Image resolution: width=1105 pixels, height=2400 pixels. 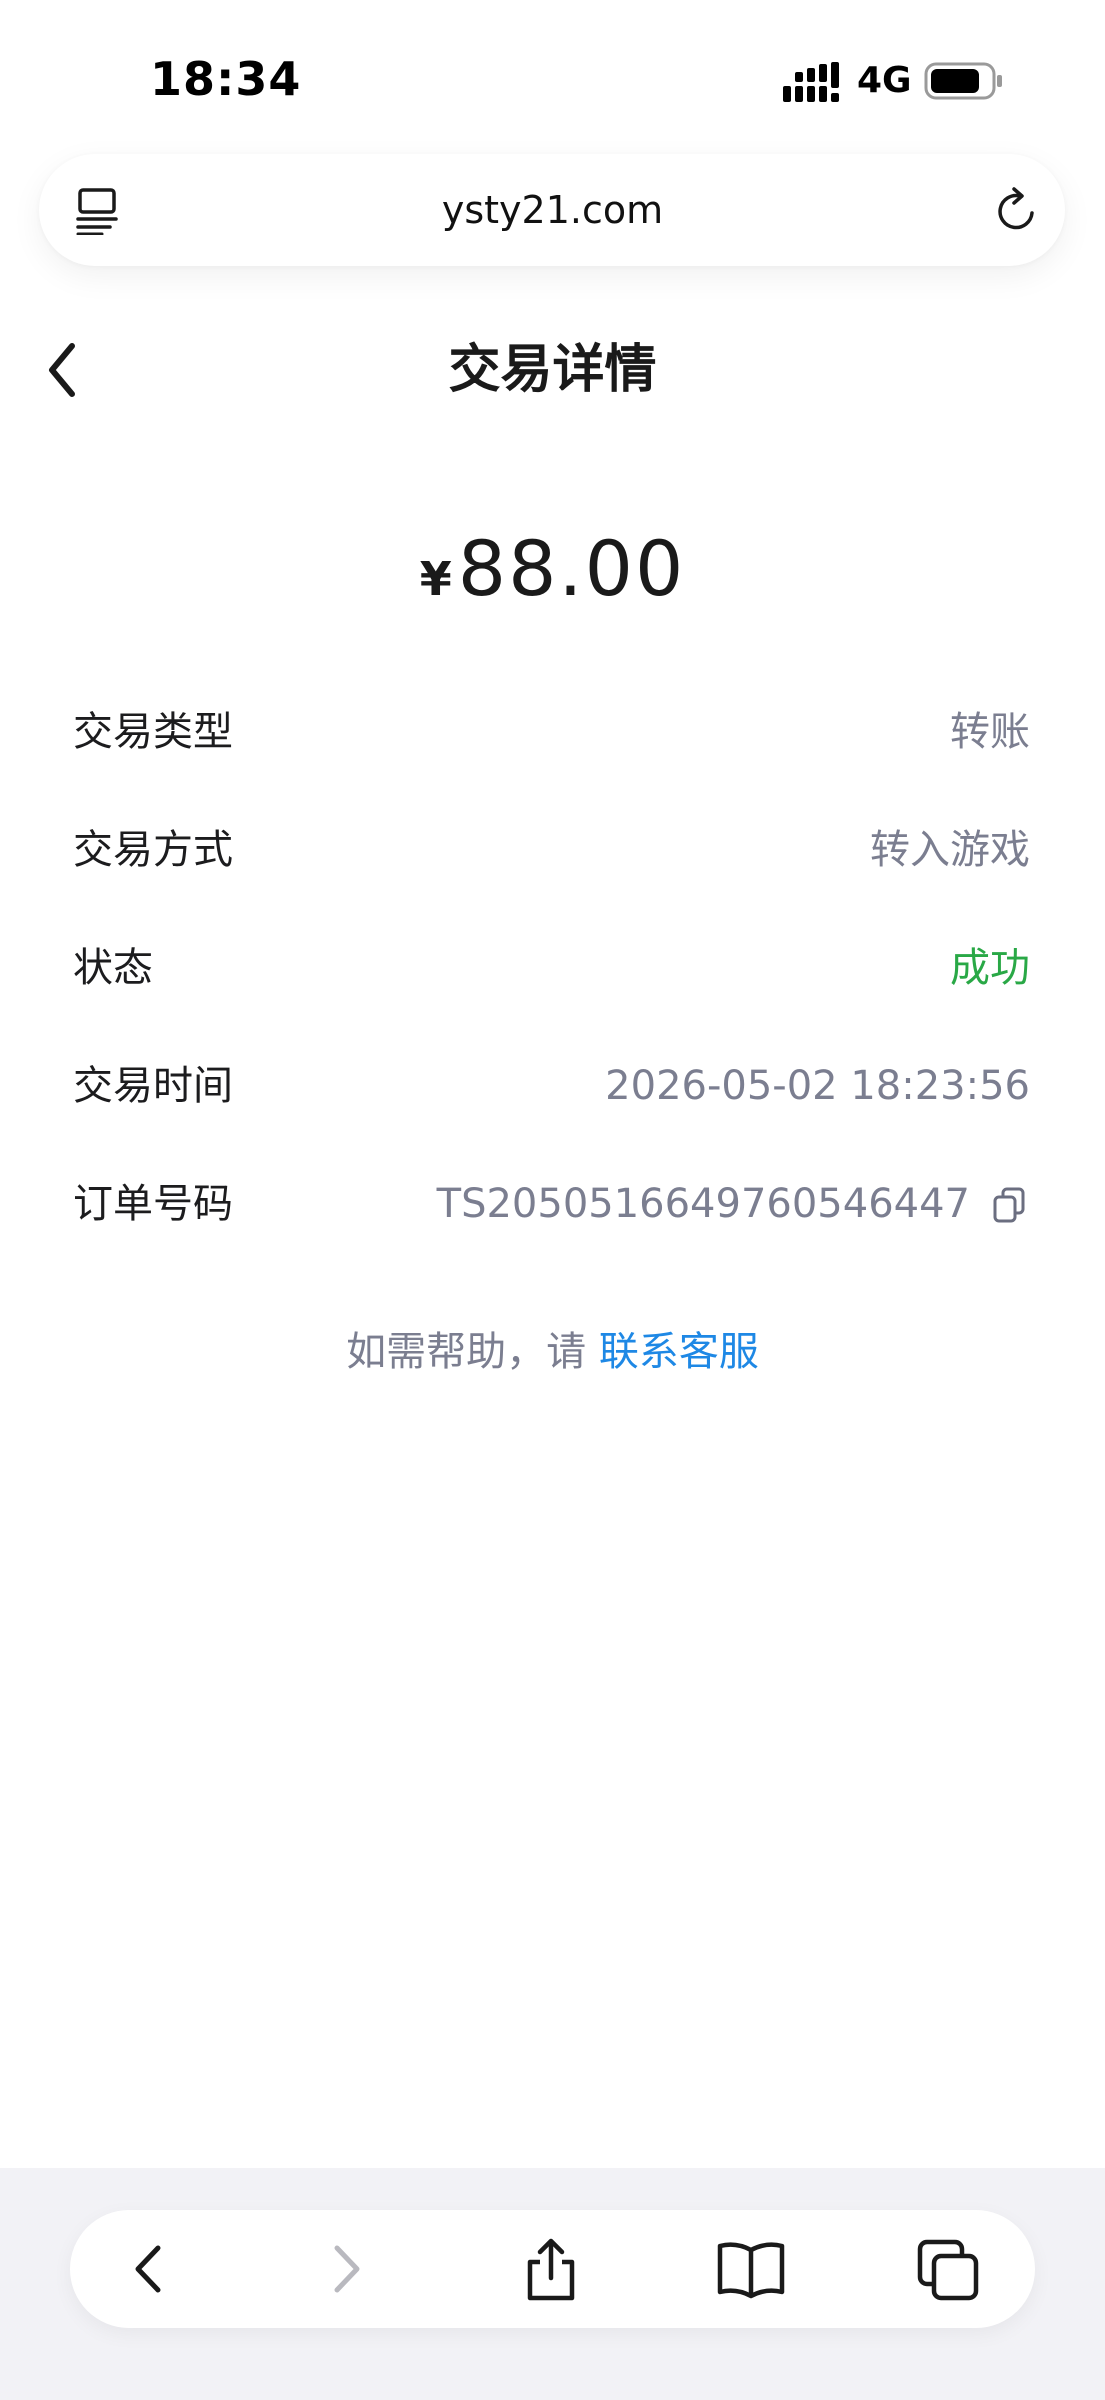 I want to click on battery-icon, so click(x=963, y=81).